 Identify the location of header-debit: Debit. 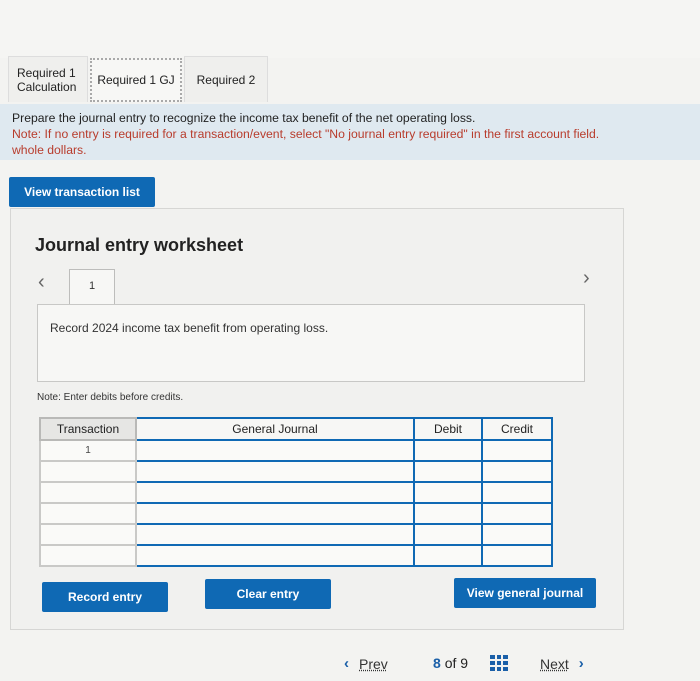
(448, 429).